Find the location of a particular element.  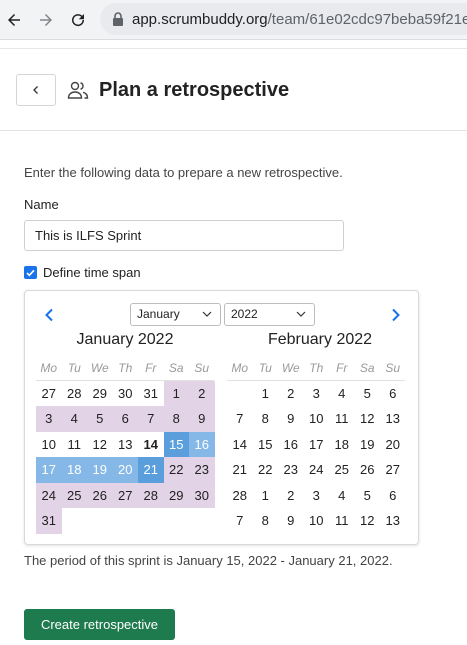

name-label: Name is located at coordinates (41, 204).